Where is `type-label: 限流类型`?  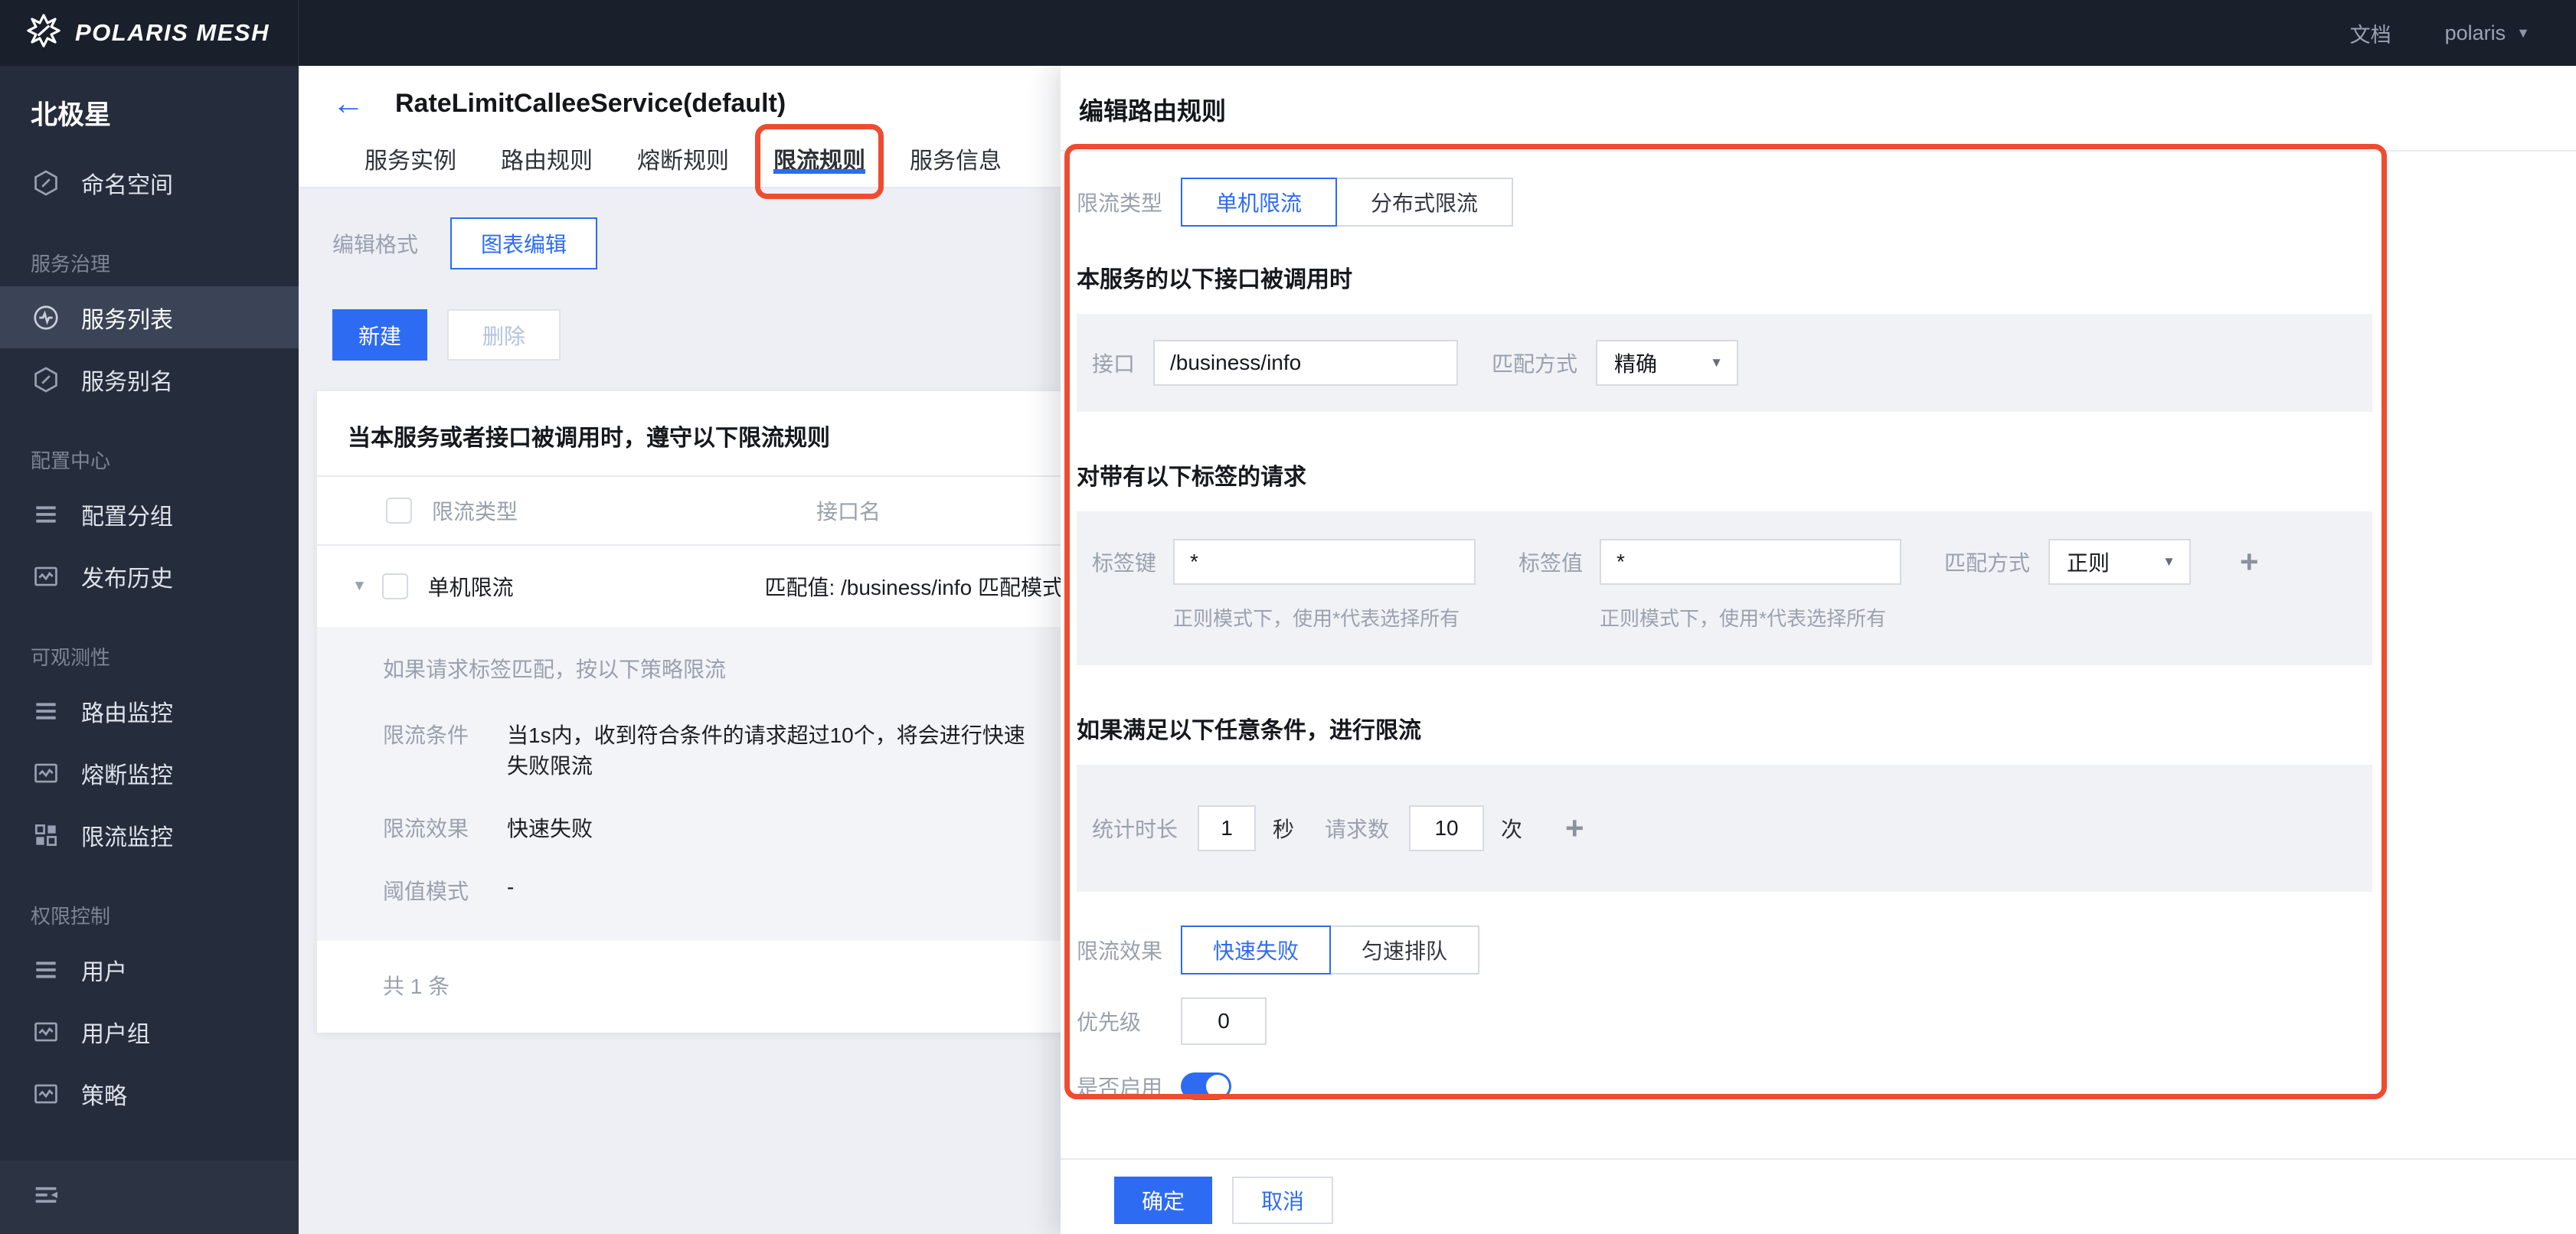 type-label: 限流类型 is located at coordinates (1120, 203).